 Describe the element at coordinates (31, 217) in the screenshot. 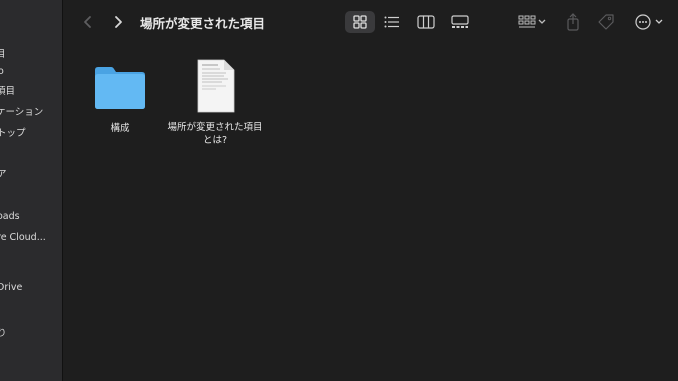

I see `sidebar-item-downloads: oads` at that location.